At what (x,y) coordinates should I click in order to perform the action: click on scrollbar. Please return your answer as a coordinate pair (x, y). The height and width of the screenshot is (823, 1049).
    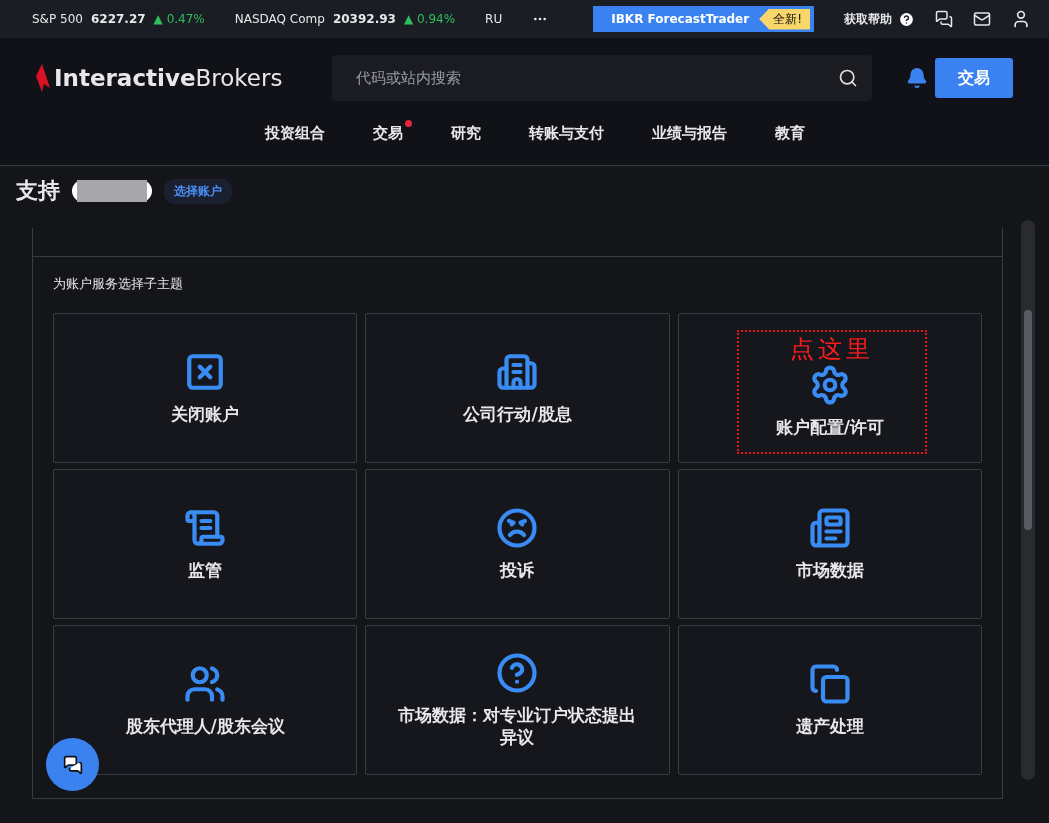
    Looking at the image, I should click on (1028, 500).